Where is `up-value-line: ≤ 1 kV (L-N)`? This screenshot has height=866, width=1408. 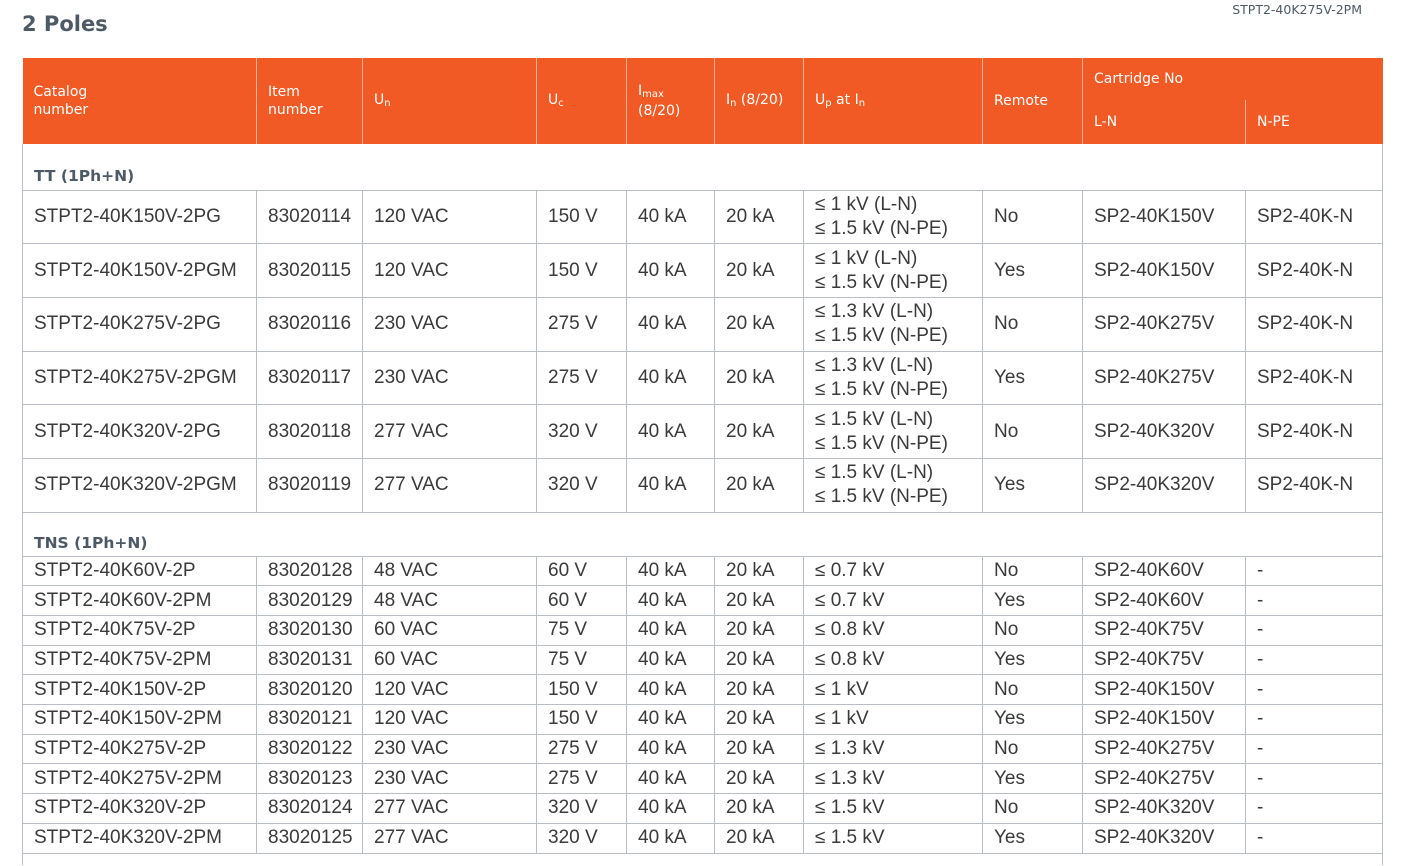 up-value-line: ≤ 1 kV (L-N) is located at coordinates (866, 258).